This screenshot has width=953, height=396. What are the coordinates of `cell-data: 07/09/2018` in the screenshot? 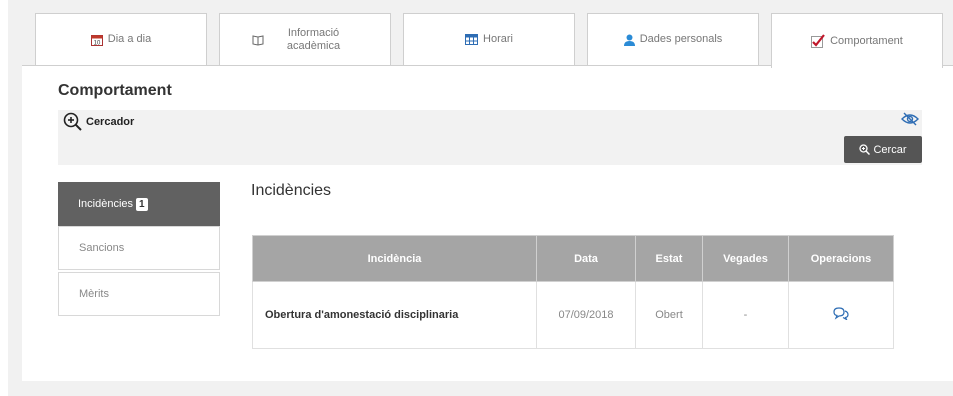 It's located at (586, 315).